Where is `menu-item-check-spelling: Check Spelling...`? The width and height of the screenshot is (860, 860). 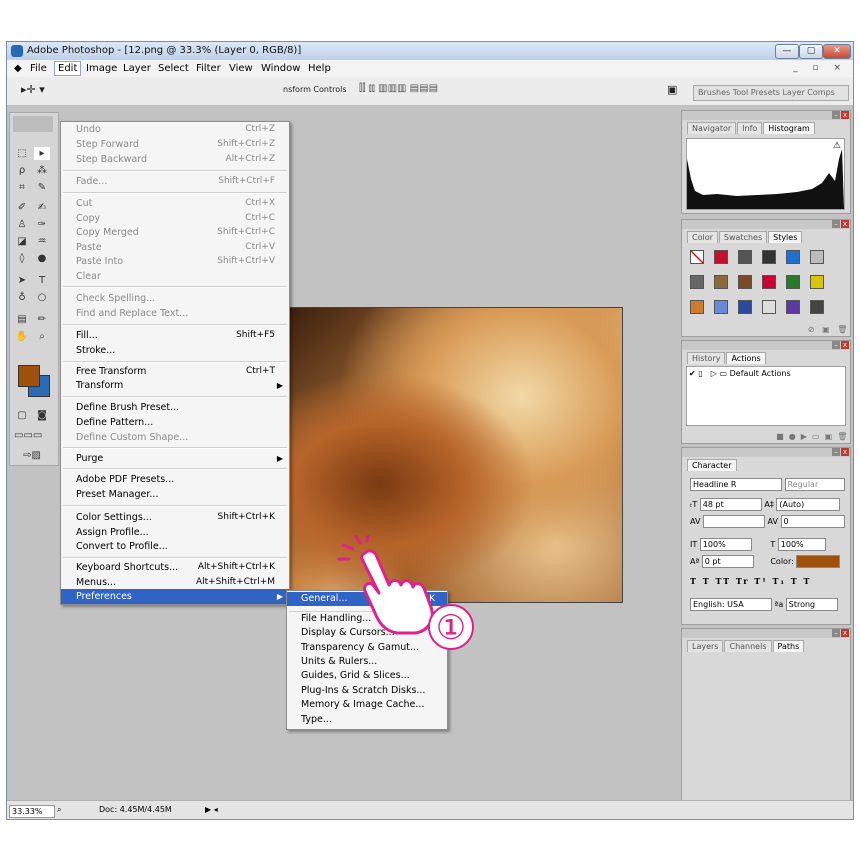 menu-item-check-spelling: Check Spelling... is located at coordinates (175, 298).